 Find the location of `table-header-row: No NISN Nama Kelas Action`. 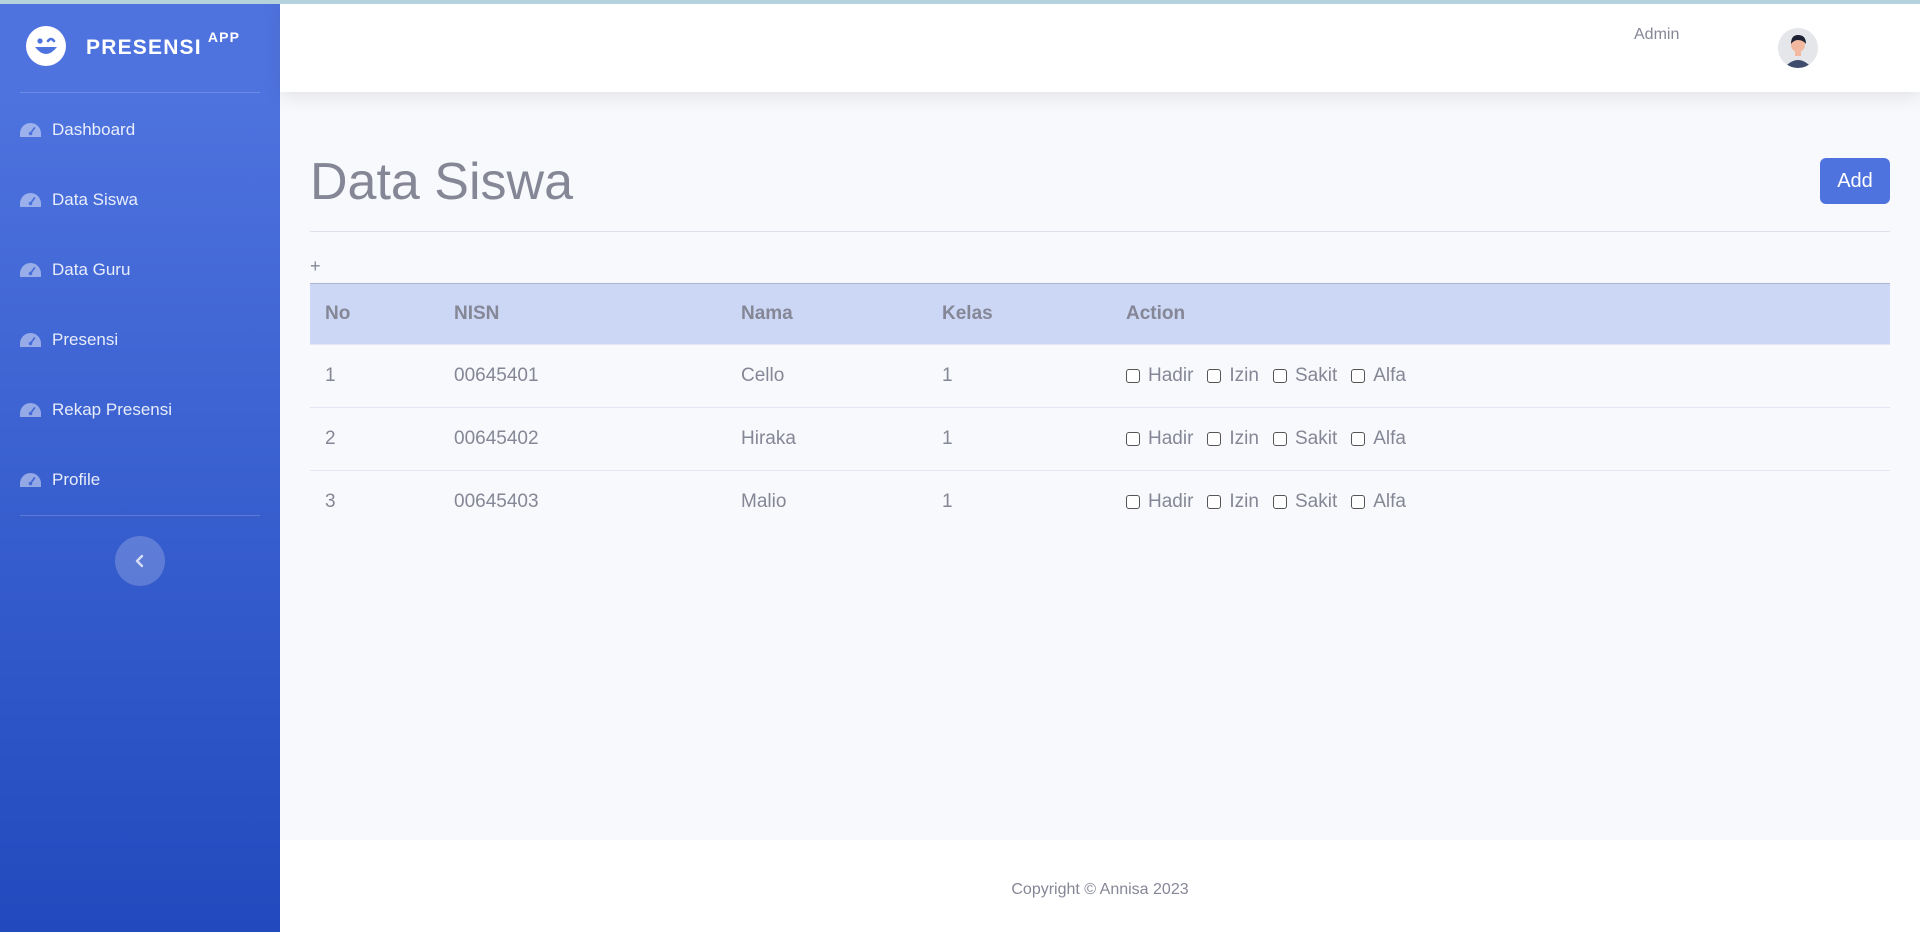

table-header-row: No NISN Nama Kelas Action is located at coordinates (1100, 314).